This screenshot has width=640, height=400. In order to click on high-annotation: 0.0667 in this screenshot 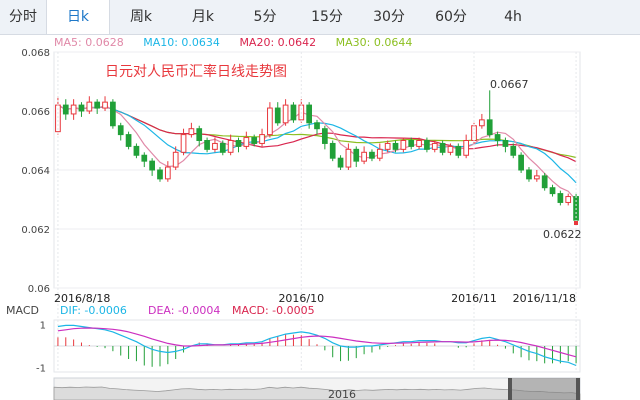, I will do `click(509, 84)`.